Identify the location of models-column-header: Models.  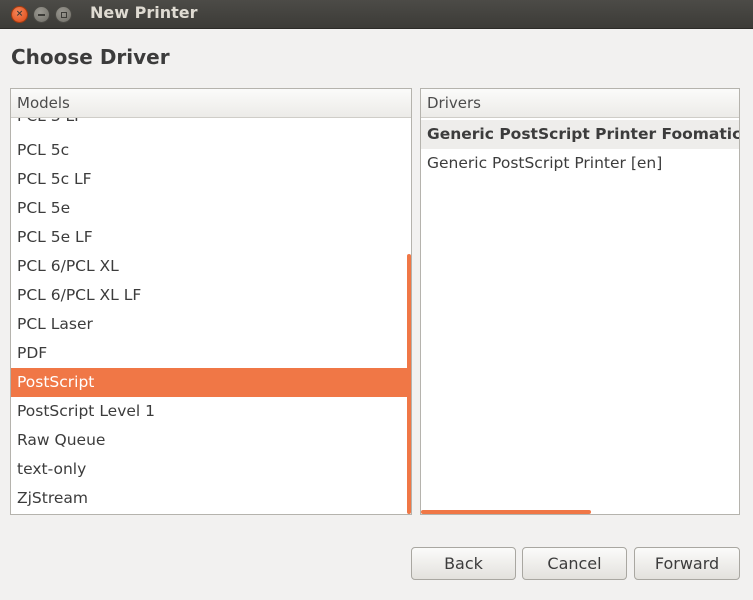
(211, 103).